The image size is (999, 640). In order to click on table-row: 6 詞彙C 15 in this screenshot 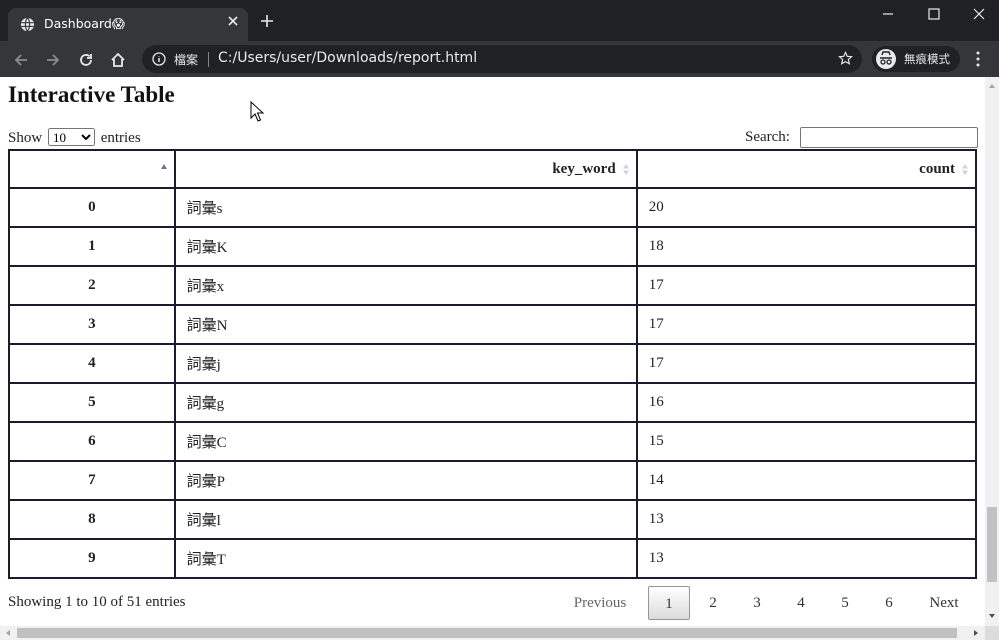, I will do `click(493, 441)`.